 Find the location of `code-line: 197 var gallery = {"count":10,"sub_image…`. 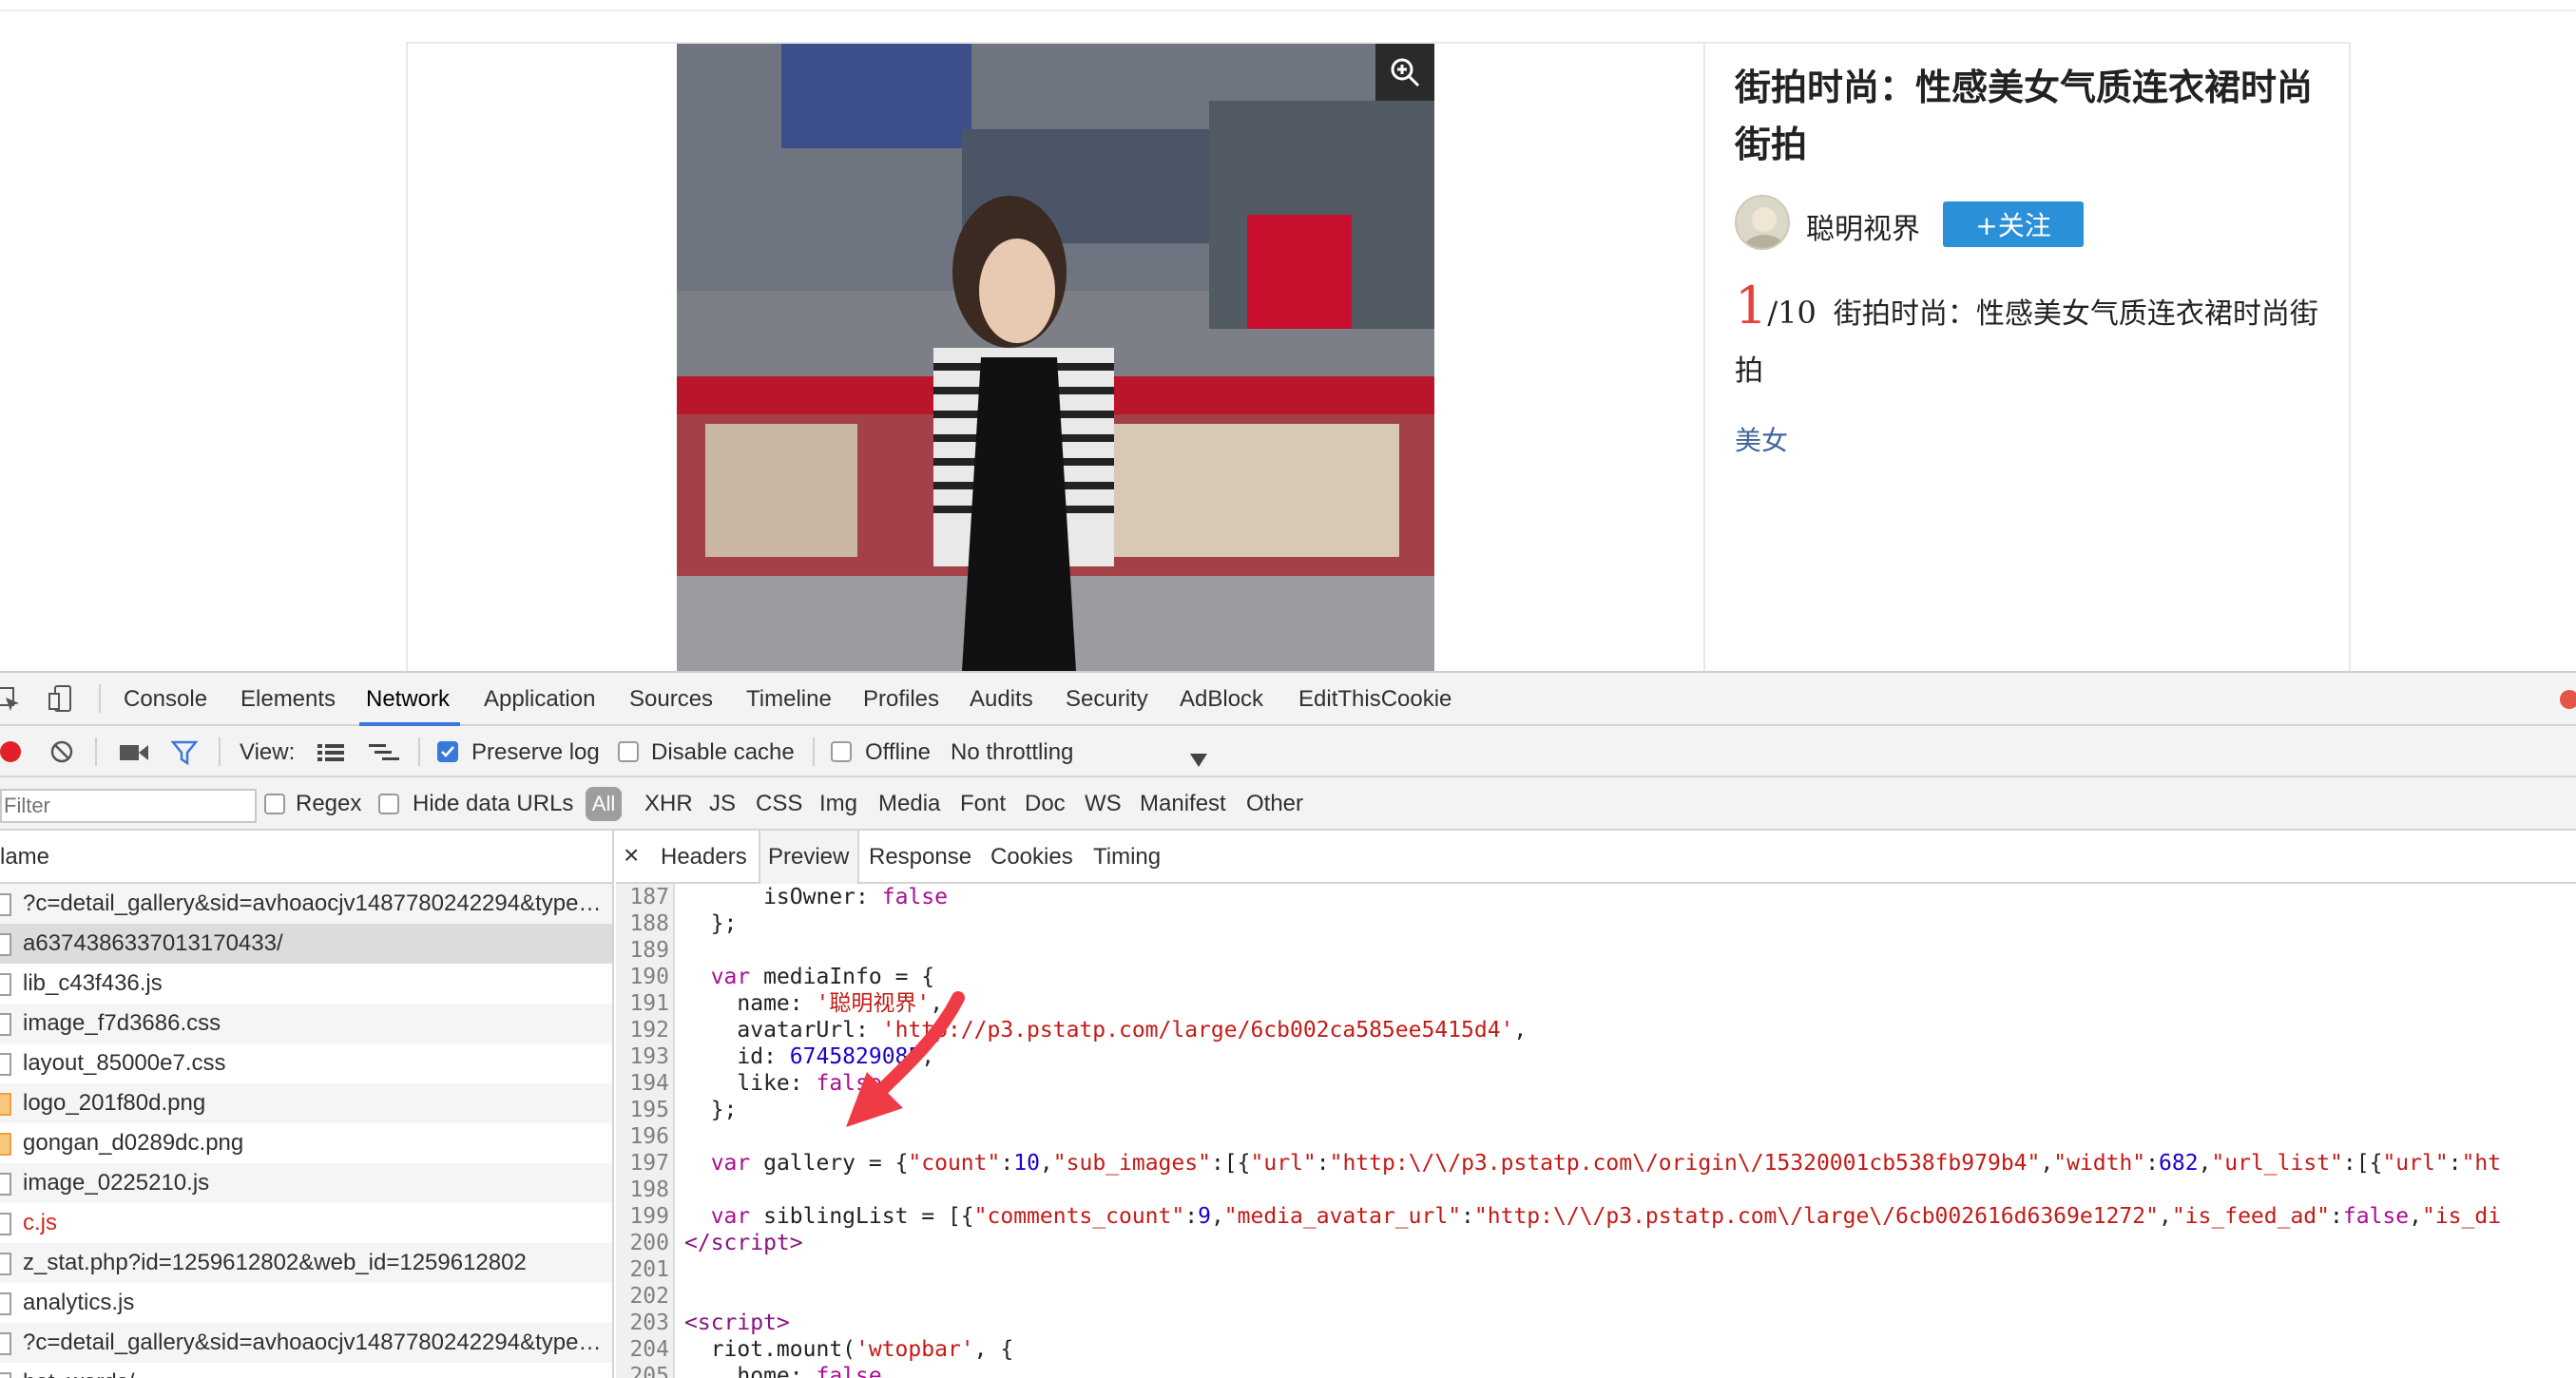

code-line: 197 var gallery = {"count":10,"sub_image… is located at coordinates (1596, 1163).